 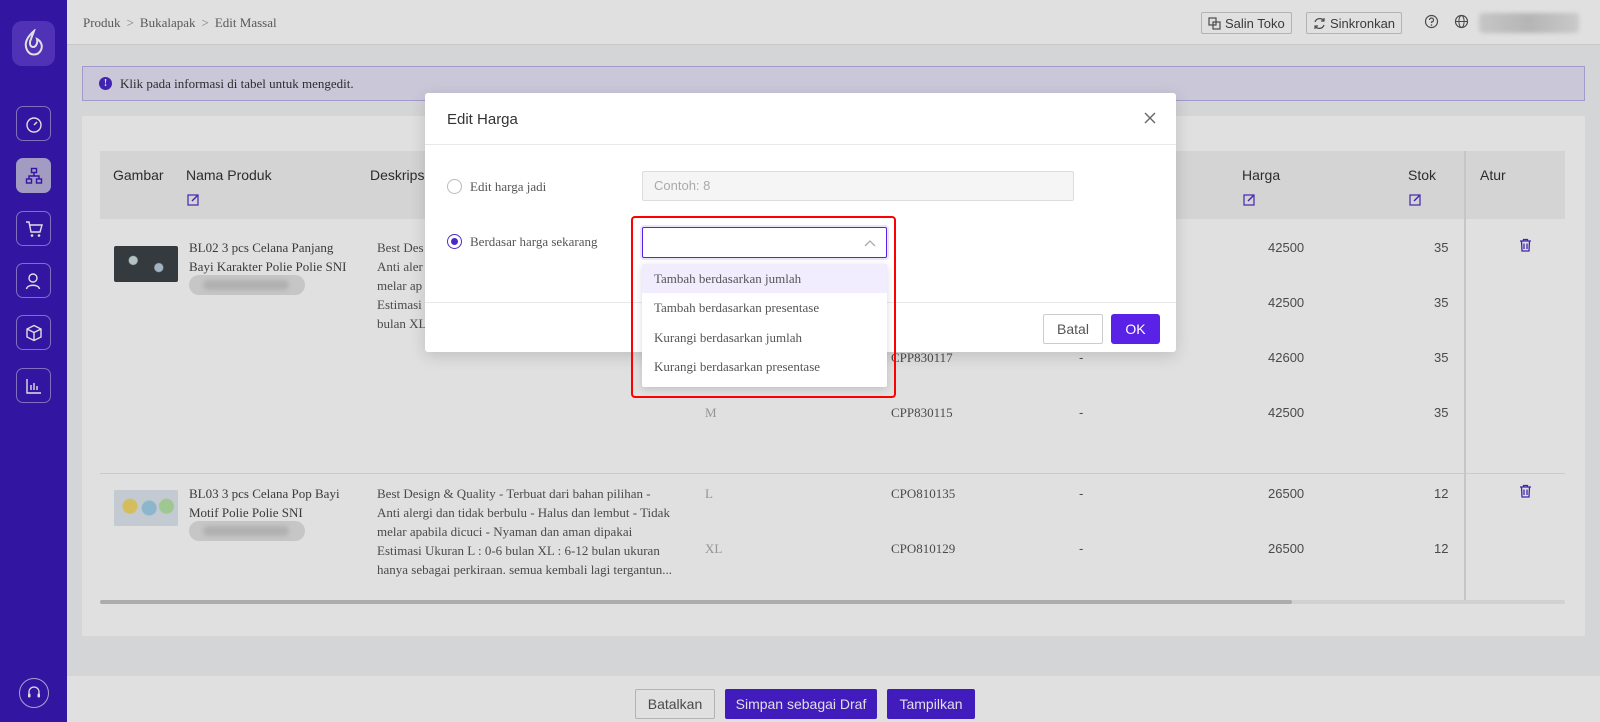 I want to click on chevron-up-icon, so click(x=870, y=243).